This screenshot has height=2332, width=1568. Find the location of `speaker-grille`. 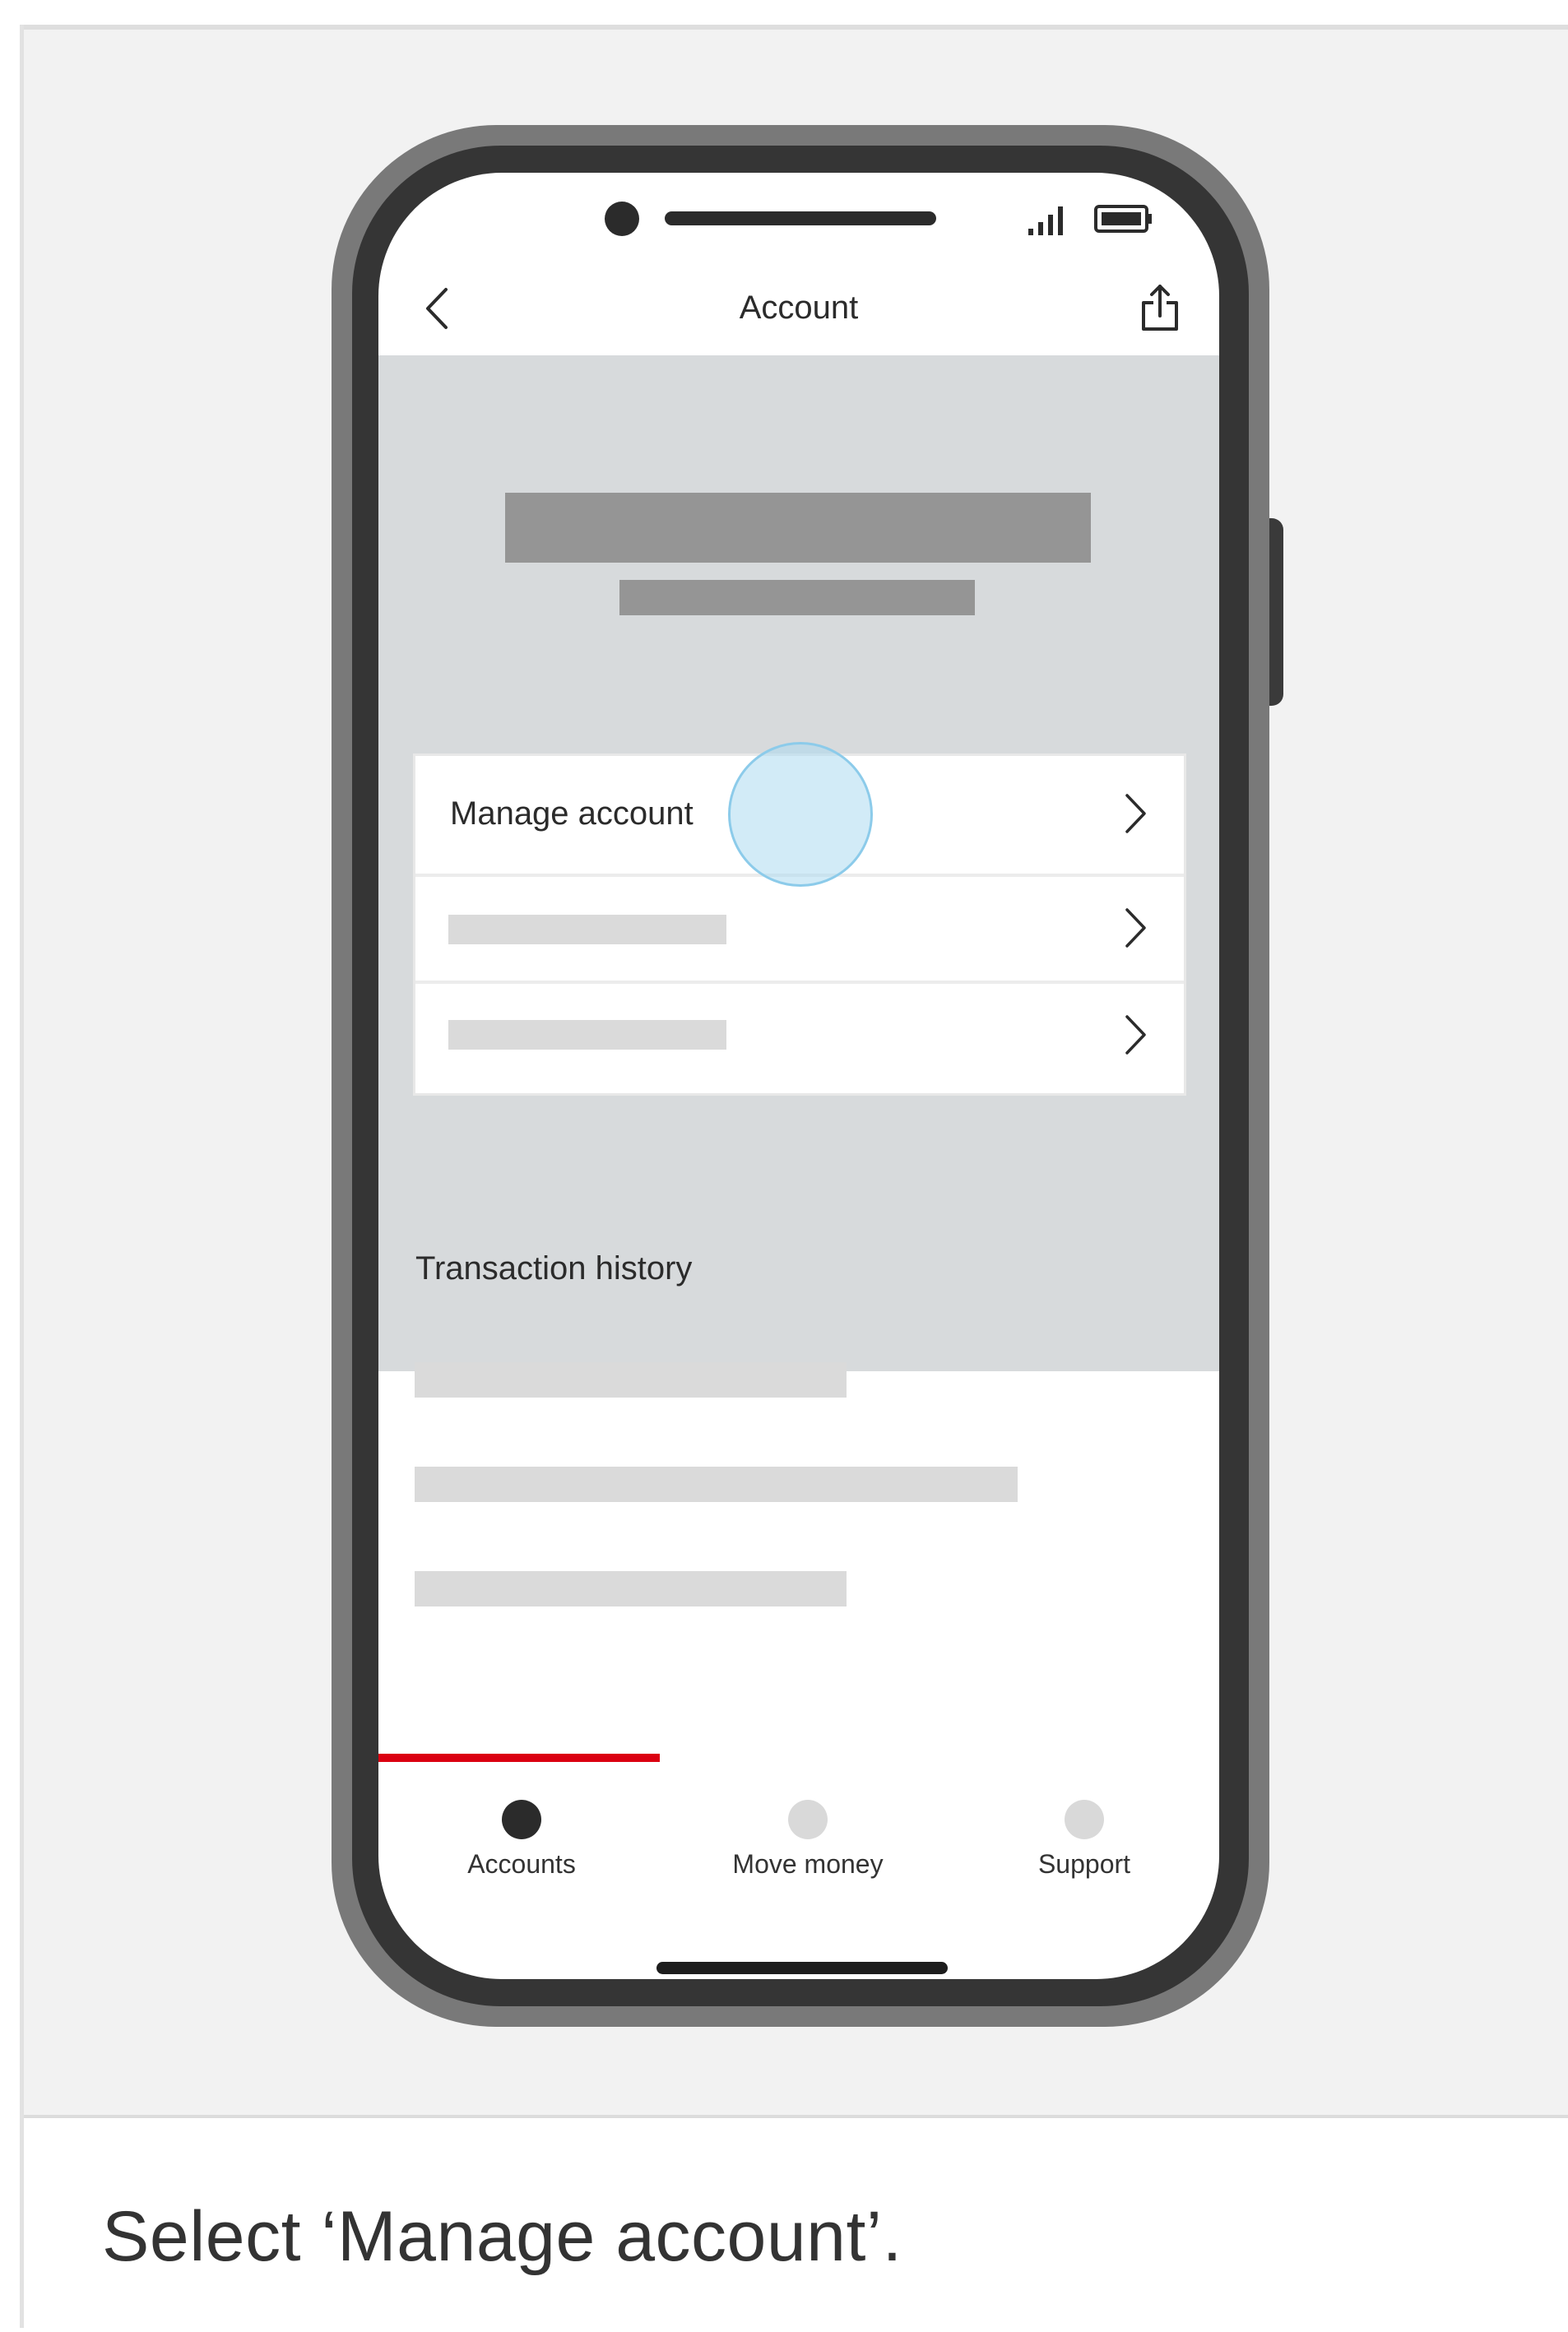

speaker-grille is located at coordinates (800, 218).